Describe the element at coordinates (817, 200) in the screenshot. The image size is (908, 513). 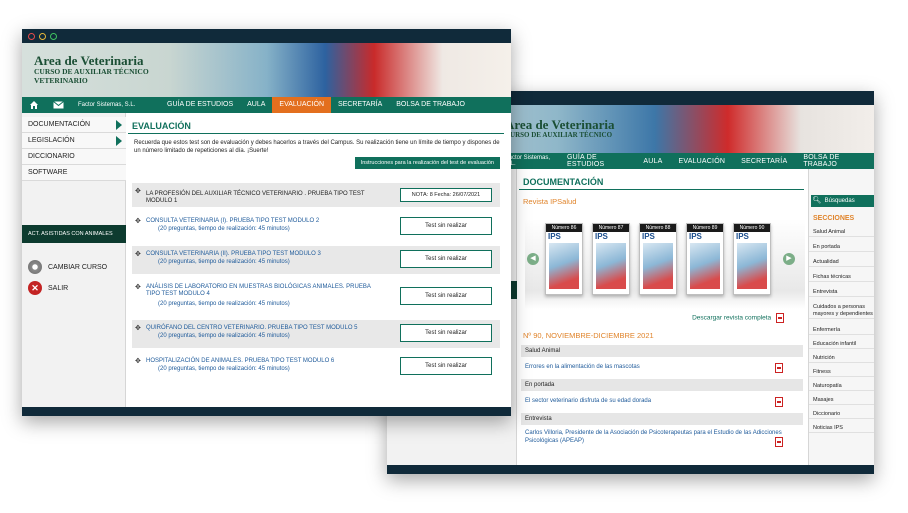
I see `search-icon: 🔍︎` at that location.